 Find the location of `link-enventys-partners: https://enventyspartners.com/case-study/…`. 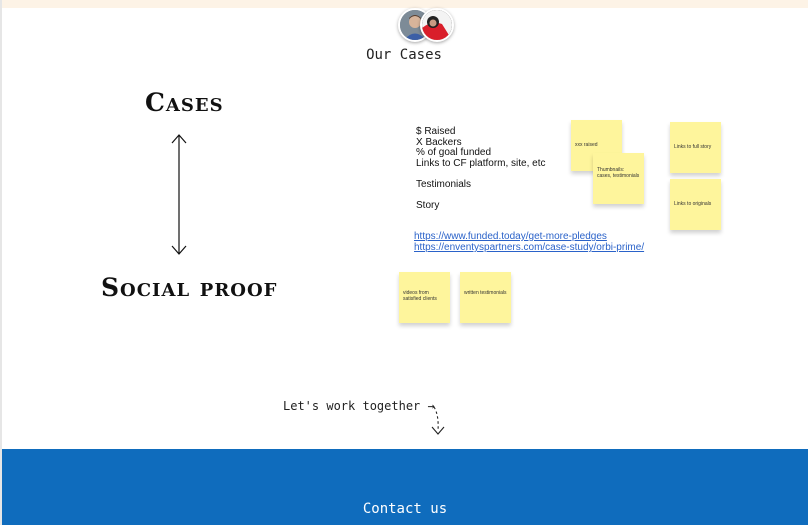

link-enventys-partners: https://enventyspartners.com/case-study/… is located at coordinates (529, 247).